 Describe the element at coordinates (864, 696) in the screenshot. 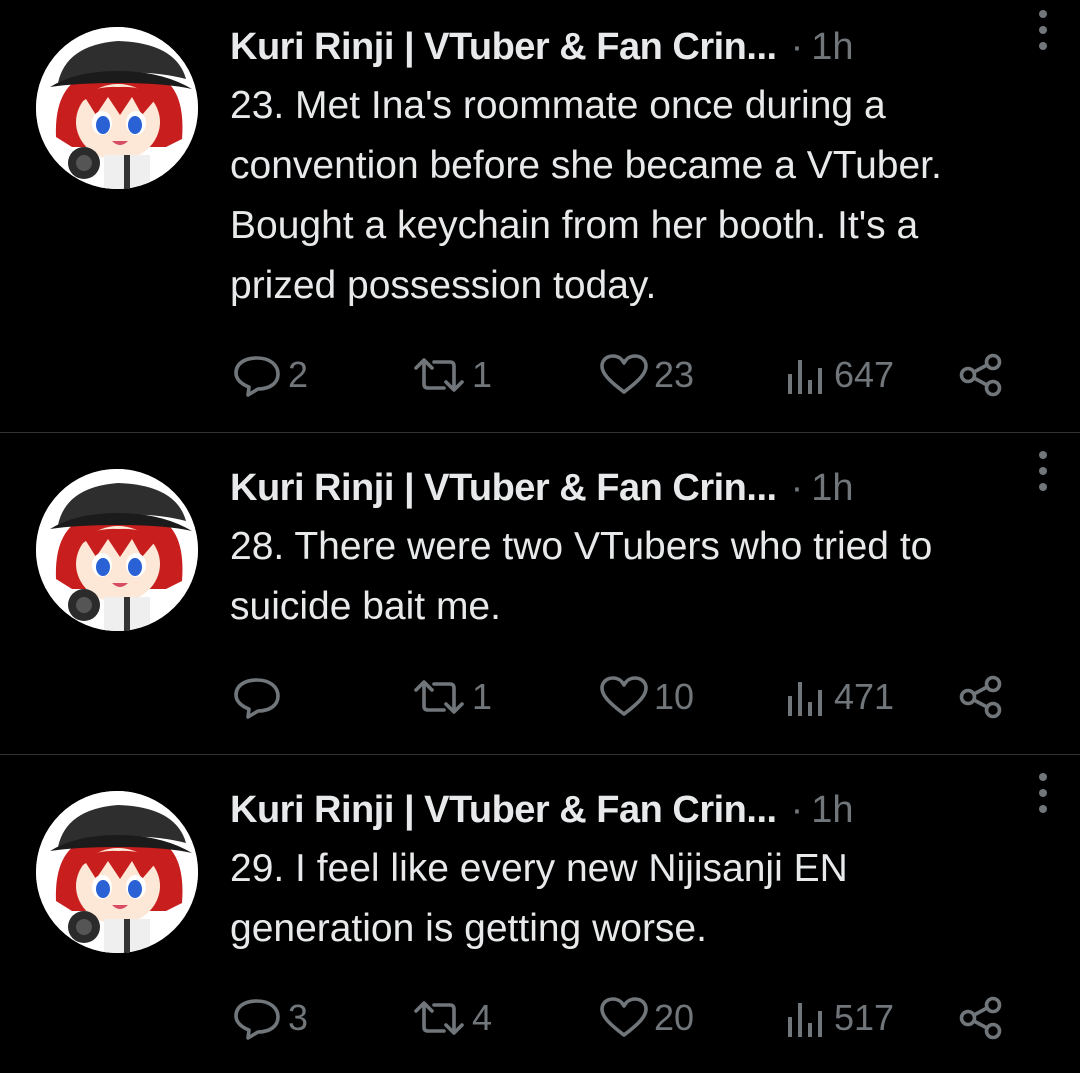

I see `view-count: 471` at that location.